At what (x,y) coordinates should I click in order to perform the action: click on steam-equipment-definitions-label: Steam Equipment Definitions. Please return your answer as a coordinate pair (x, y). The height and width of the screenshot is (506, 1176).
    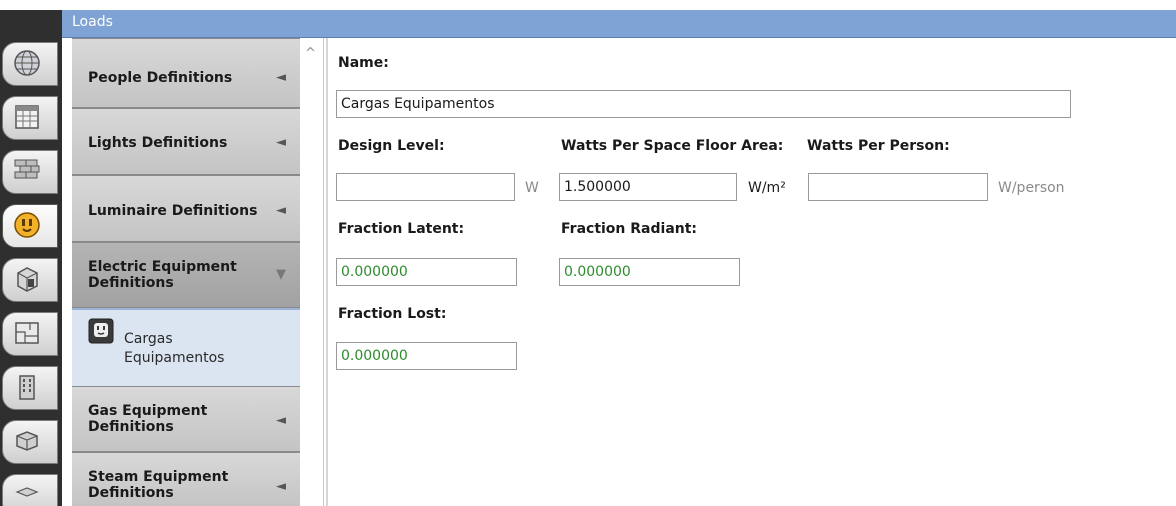
    Looking at the image, I should click on (158, 485).